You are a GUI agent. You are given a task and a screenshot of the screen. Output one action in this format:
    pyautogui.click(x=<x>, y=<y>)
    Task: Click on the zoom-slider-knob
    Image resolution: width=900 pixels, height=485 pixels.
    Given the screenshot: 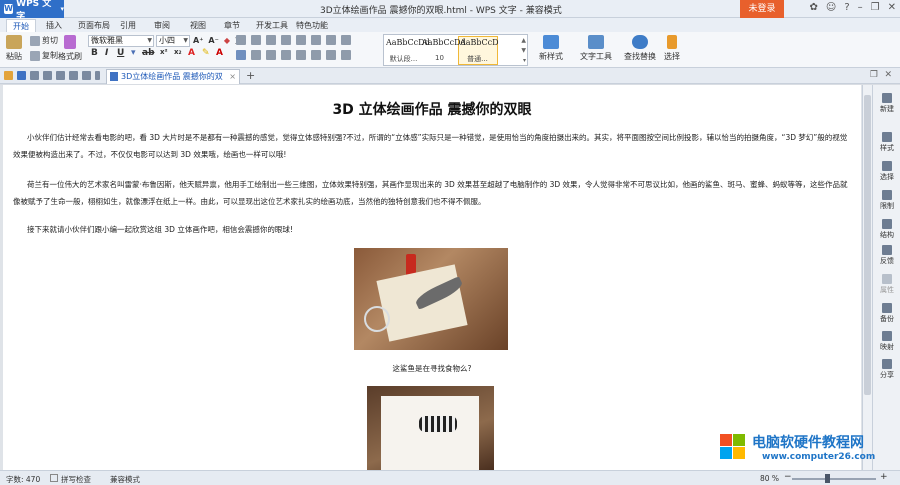 What is the action you would take?
    pyautogui.click(x=827, y=478)
    